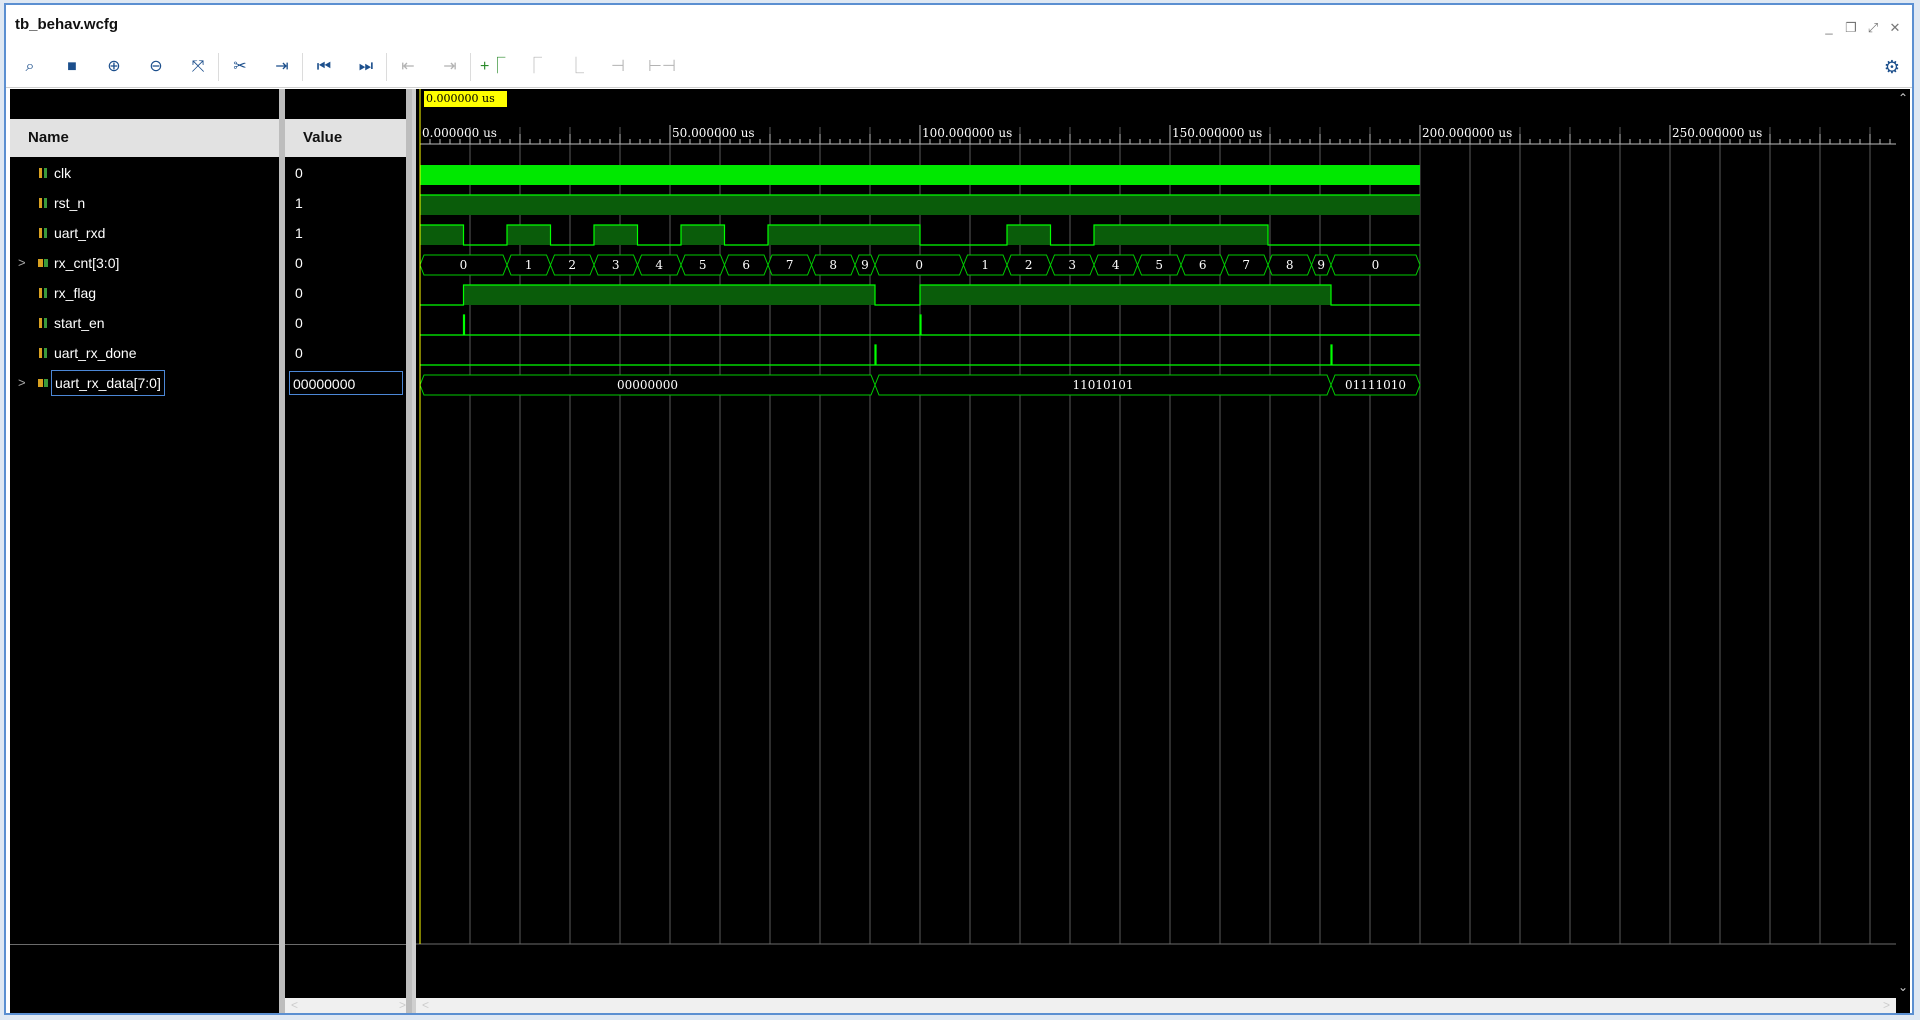  Describe the element at coordinates (348, 1005) in the screenshot. I see `value-scrollbar: < >` at that location.